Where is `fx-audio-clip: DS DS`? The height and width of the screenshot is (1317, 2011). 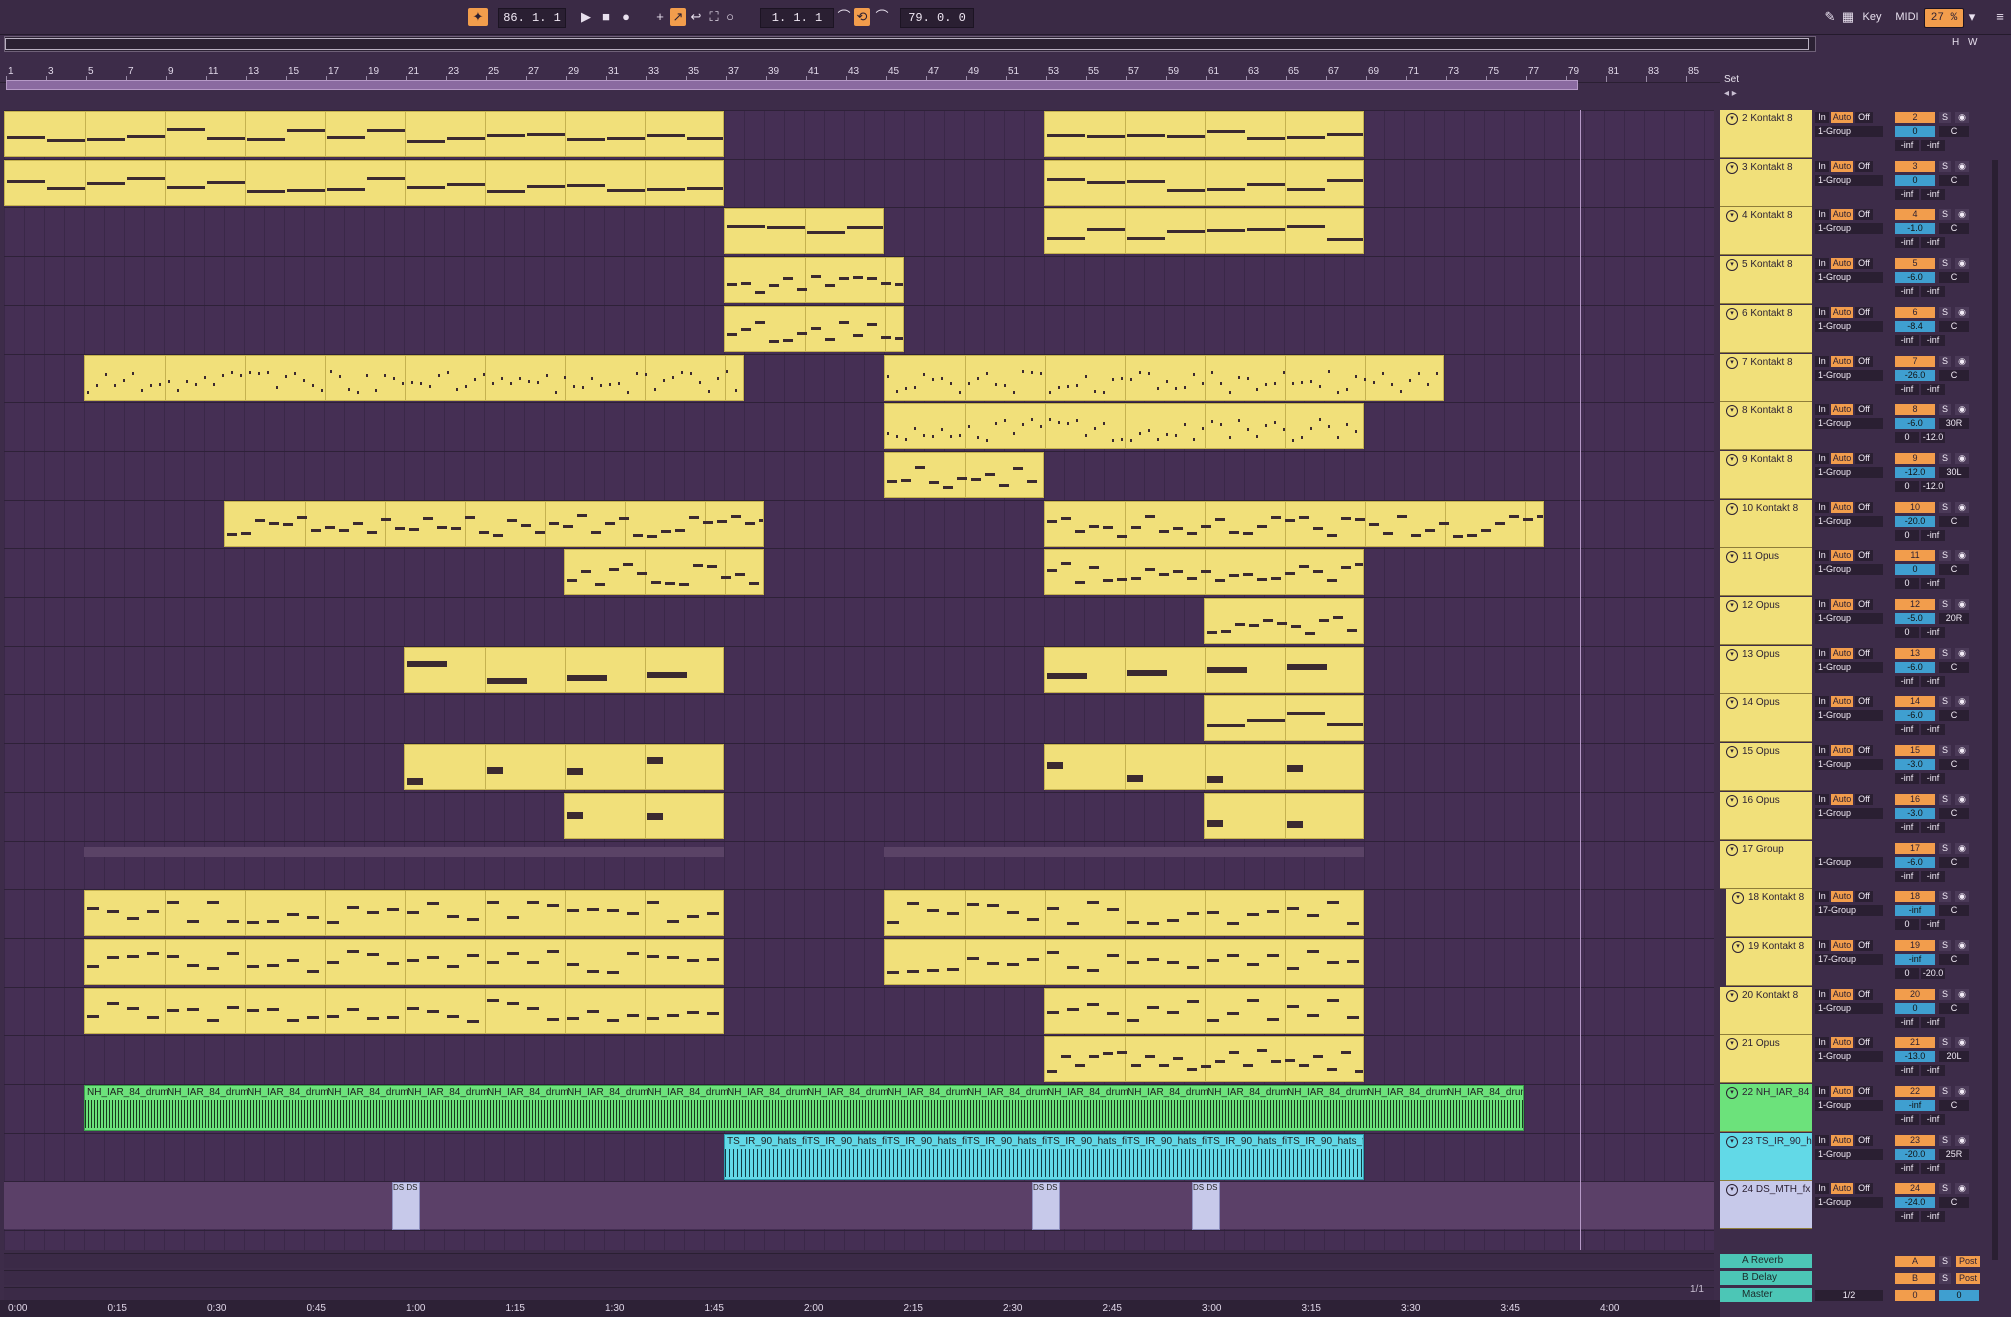 fx-audio-clip: DS DS is located at coordinates (406, 1206).